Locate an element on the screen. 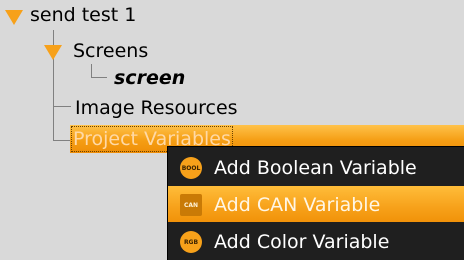  tree-node-image-resources: Image Resources is located at coordinates (156, 108).